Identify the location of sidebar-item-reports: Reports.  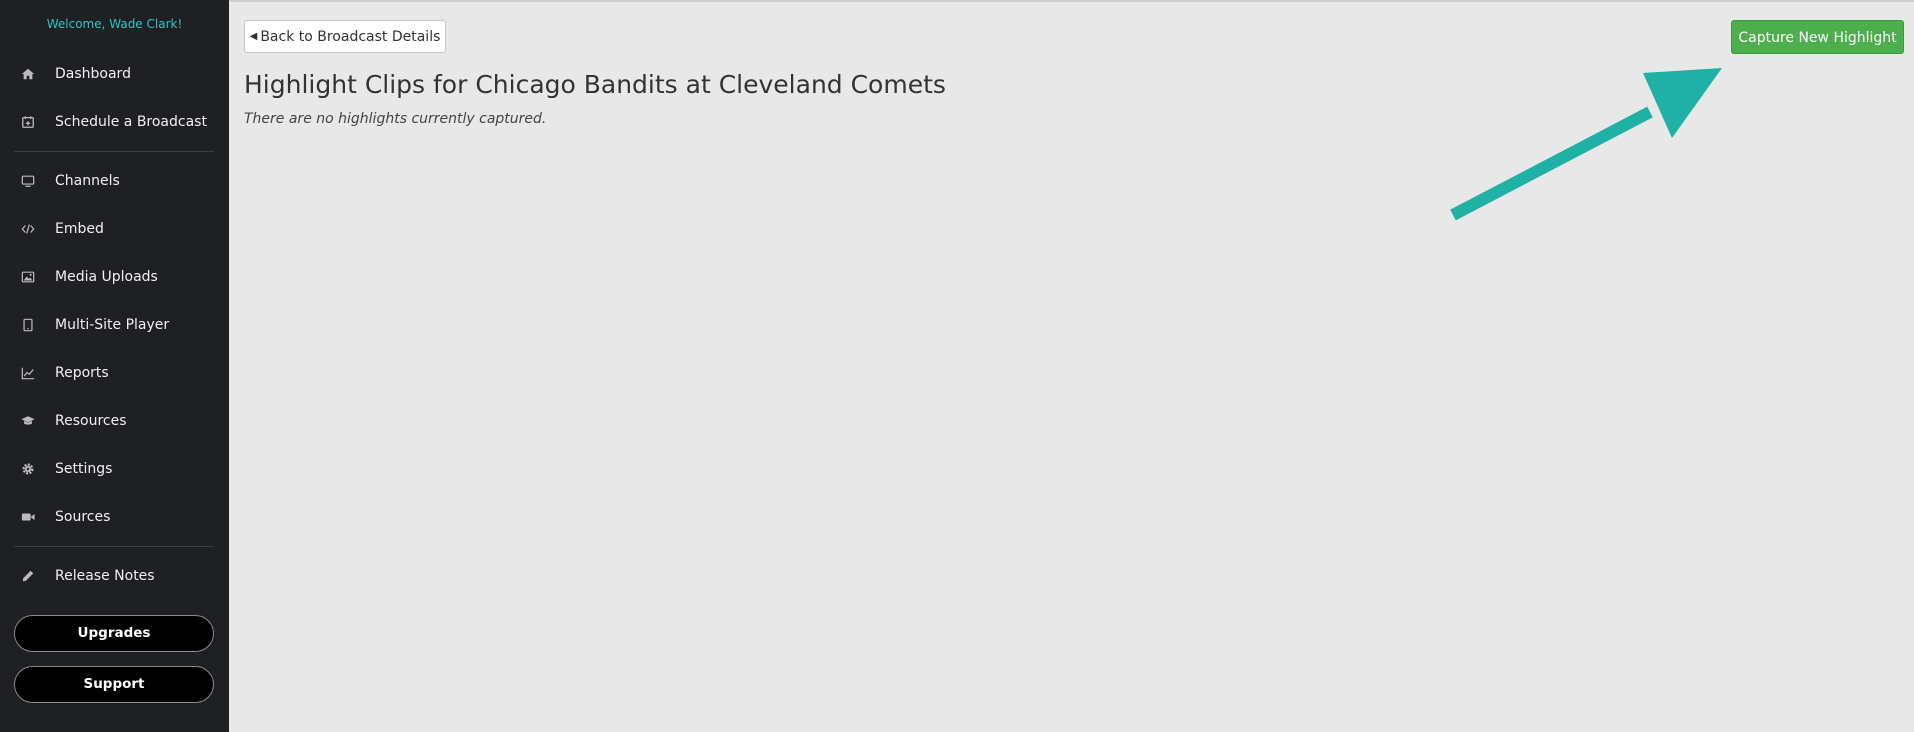
(114, 373).